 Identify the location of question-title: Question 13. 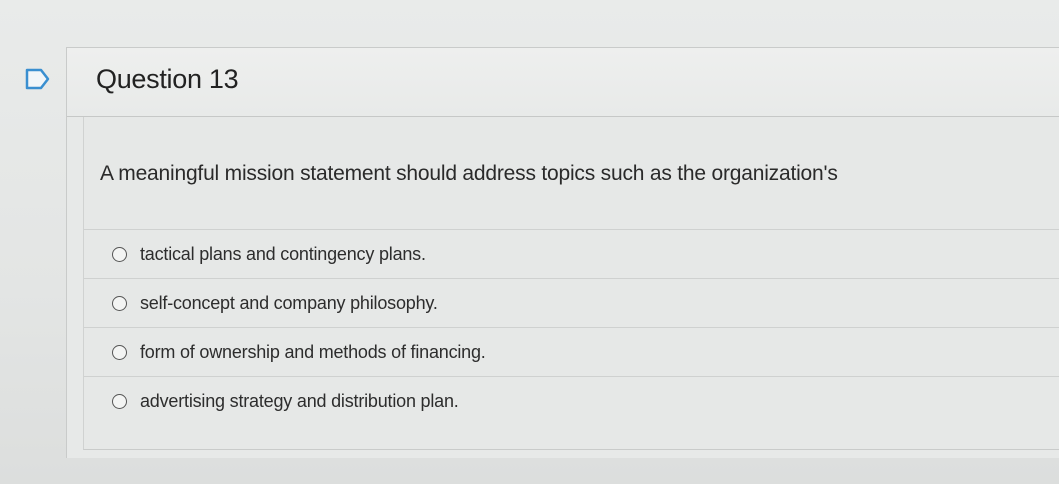
(167, 79).